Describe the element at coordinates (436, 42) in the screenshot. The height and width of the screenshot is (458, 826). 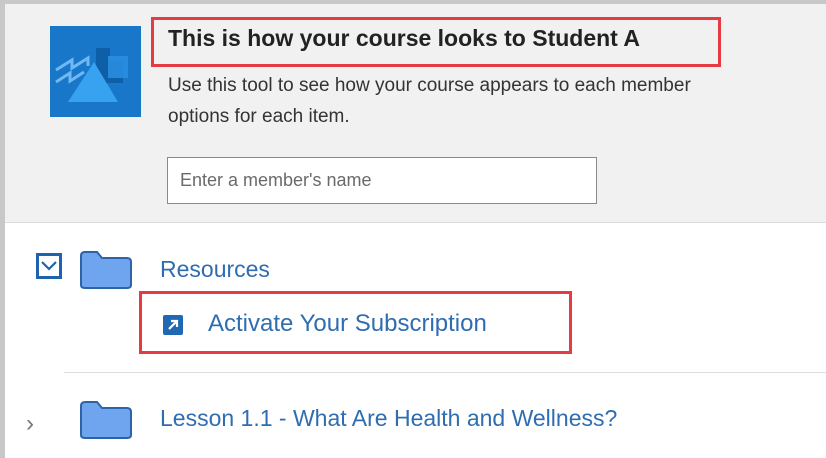
I see `title-highlight-box` at that location.